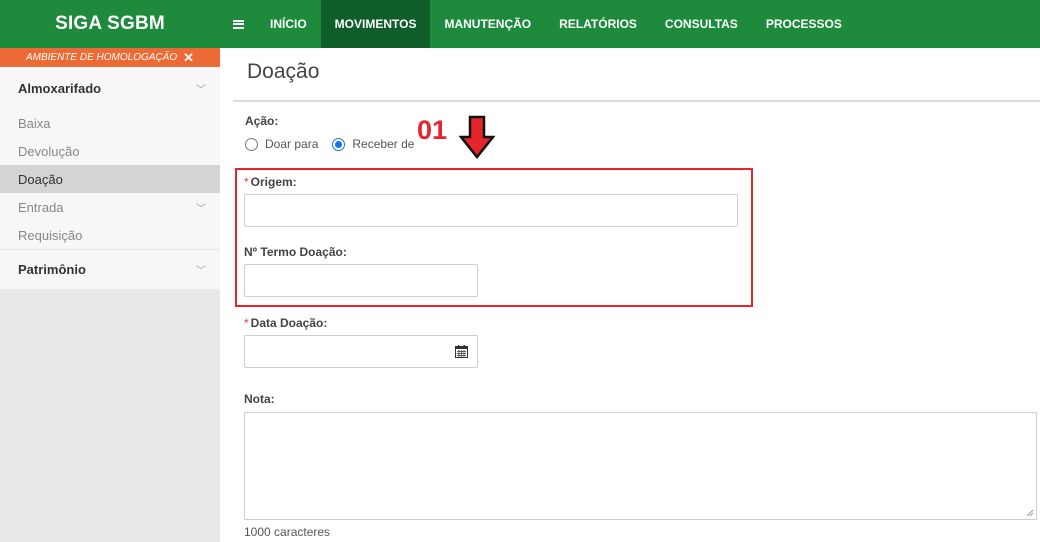 The width and height of the screenshot is (1040, 542). I want to click on nav-relatorios: RELATÓRIOS, so click(598, 24).